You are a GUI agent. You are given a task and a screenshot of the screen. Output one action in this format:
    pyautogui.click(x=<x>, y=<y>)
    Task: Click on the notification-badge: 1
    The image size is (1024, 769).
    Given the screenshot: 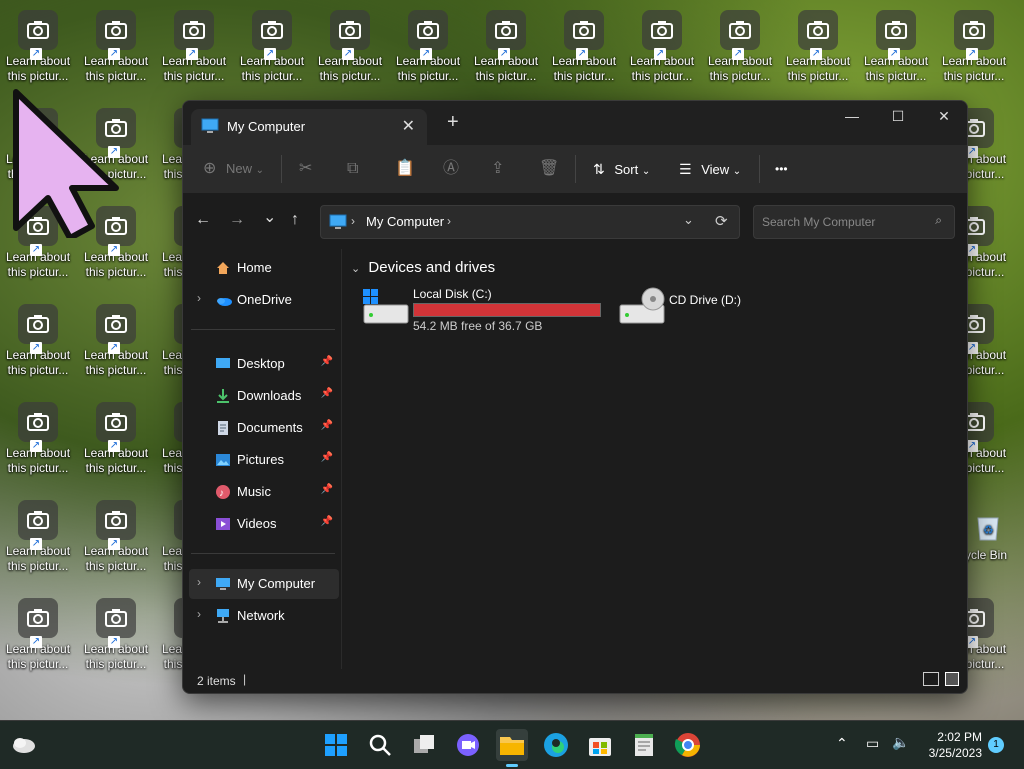 What is the action you would take?
    pyautogui.click(x=996, y=745)
    